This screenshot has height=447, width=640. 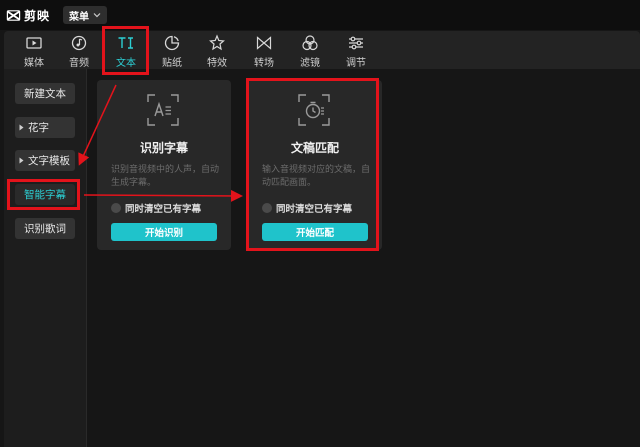 I want to click on filter-icon, so click(x=310, y=43).